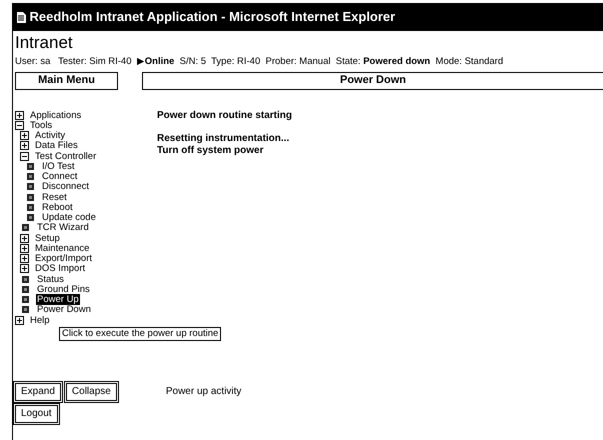 The height and width of the screenshot is (440, 603). What do you see at coordinates (213, 17) in the screenshot?
I see `window-title: Reedholm Intranet Application - Microsoft Internet Explorer` at bounding box center [213, 17].